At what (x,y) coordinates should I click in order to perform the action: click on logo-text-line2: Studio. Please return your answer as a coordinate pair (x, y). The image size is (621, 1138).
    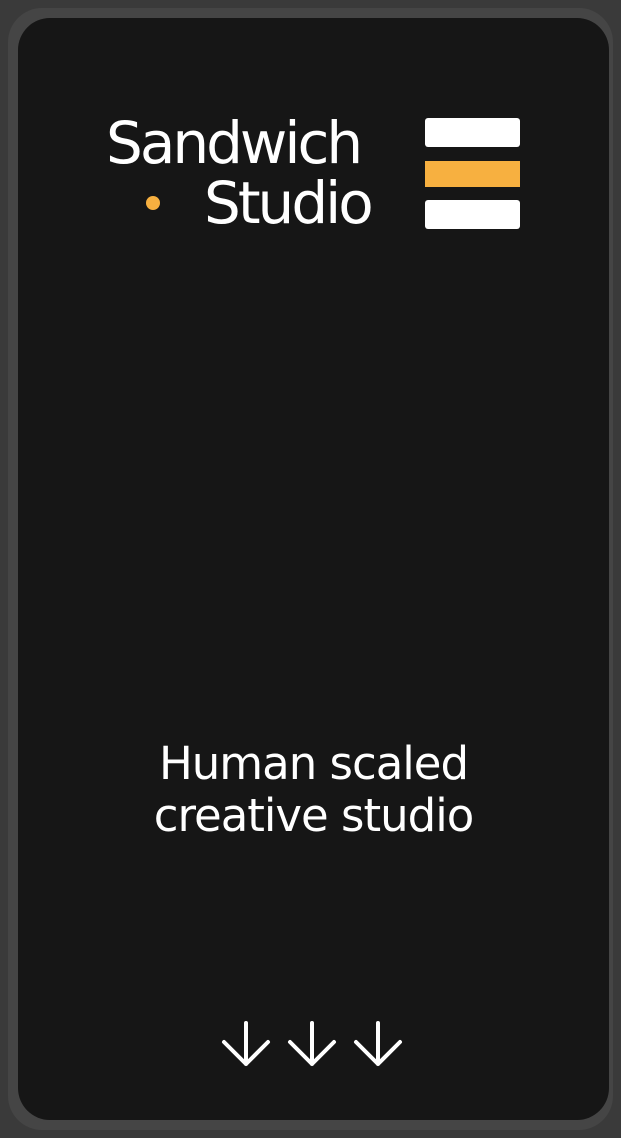
    Looking at the image, I should click on (289, 203).